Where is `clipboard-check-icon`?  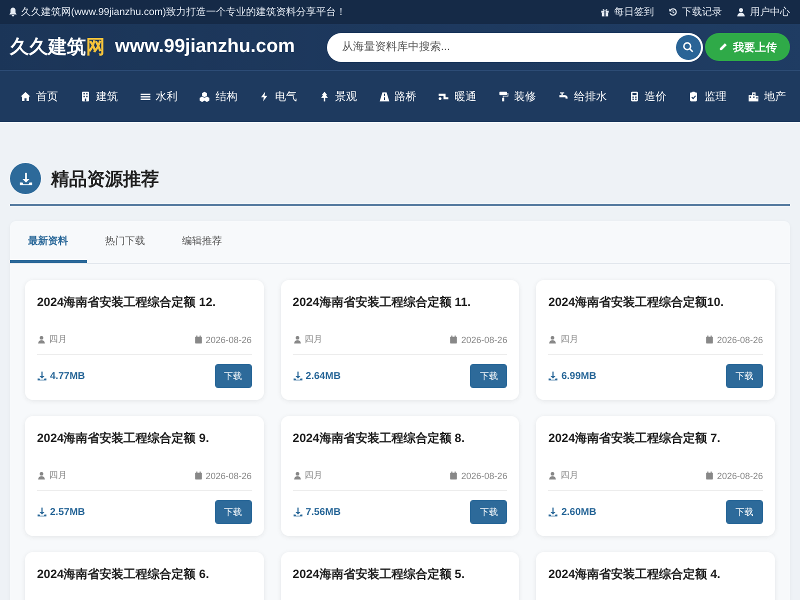
clipboard-check-icon is located at coordinates (694, 96).